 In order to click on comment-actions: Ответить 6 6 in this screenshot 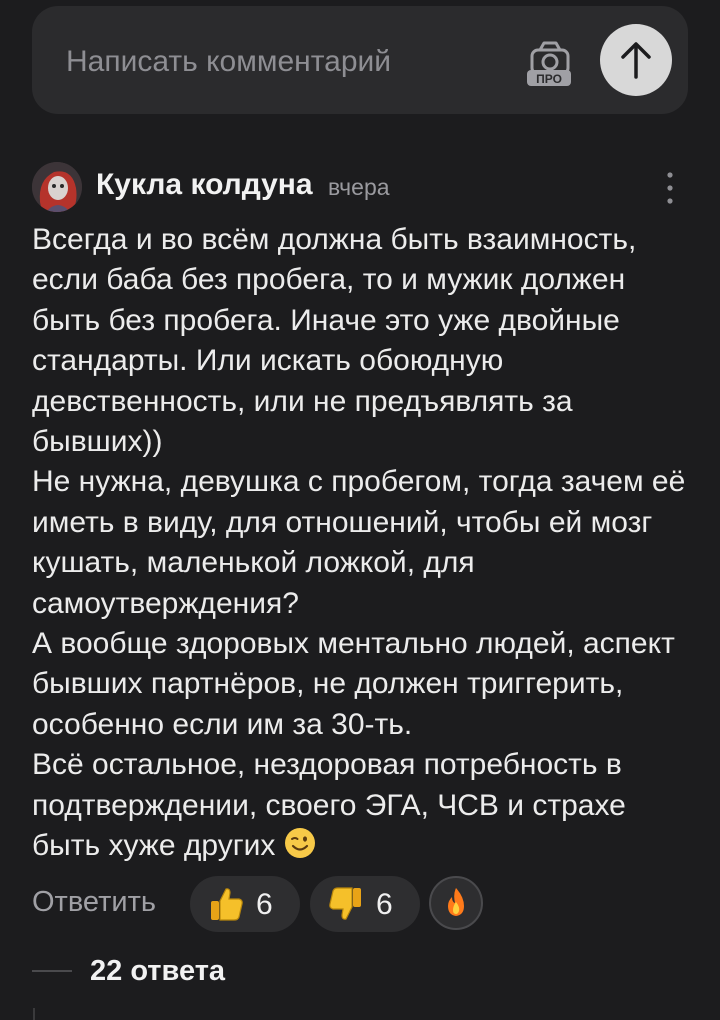, I will do `click(360, 904)`.